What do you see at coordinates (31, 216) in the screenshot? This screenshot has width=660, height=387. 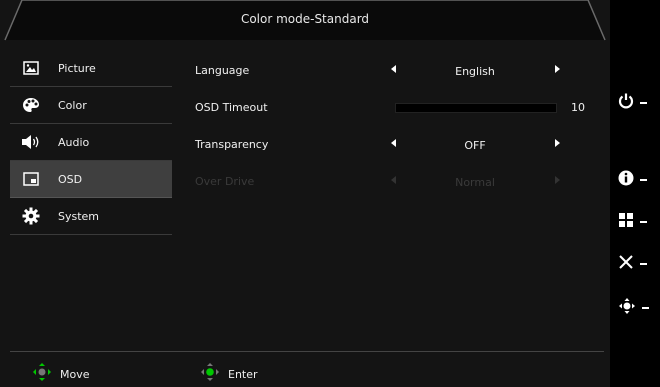 I see `gear-icon` at bounding box center [31, 216].